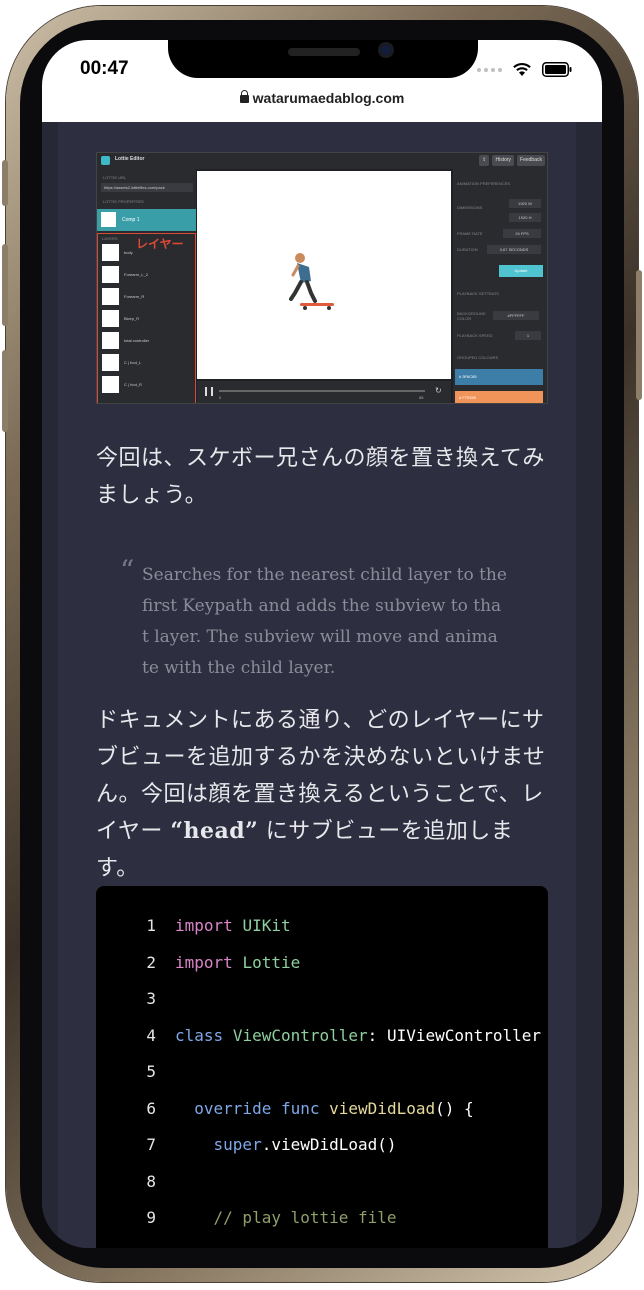 The image size is (644, 1290). I want to click on power-button, so click(639, 335).